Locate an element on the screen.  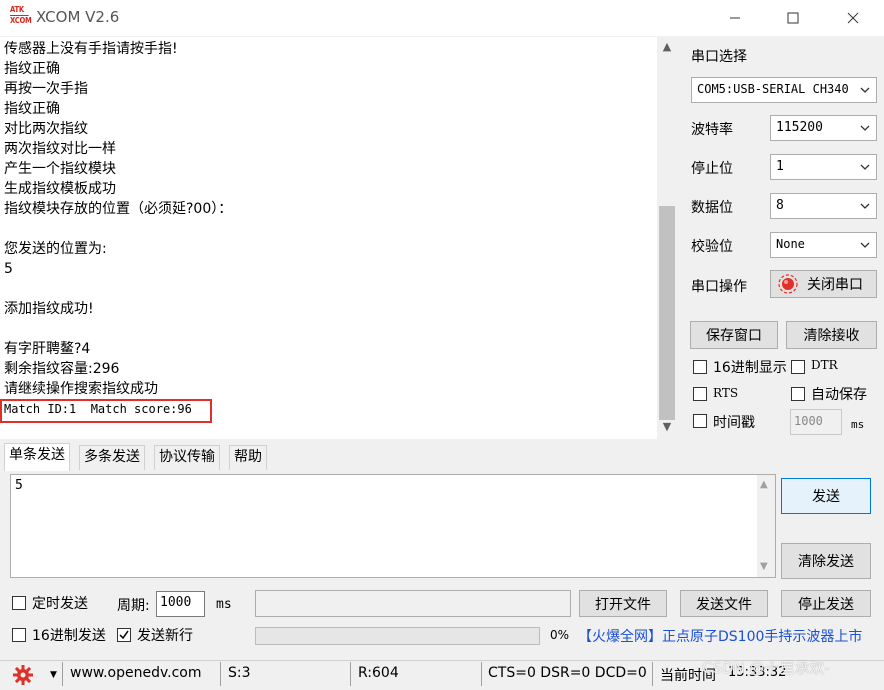
app-logo: ATK XCOM is located at coordinates (21, 15).